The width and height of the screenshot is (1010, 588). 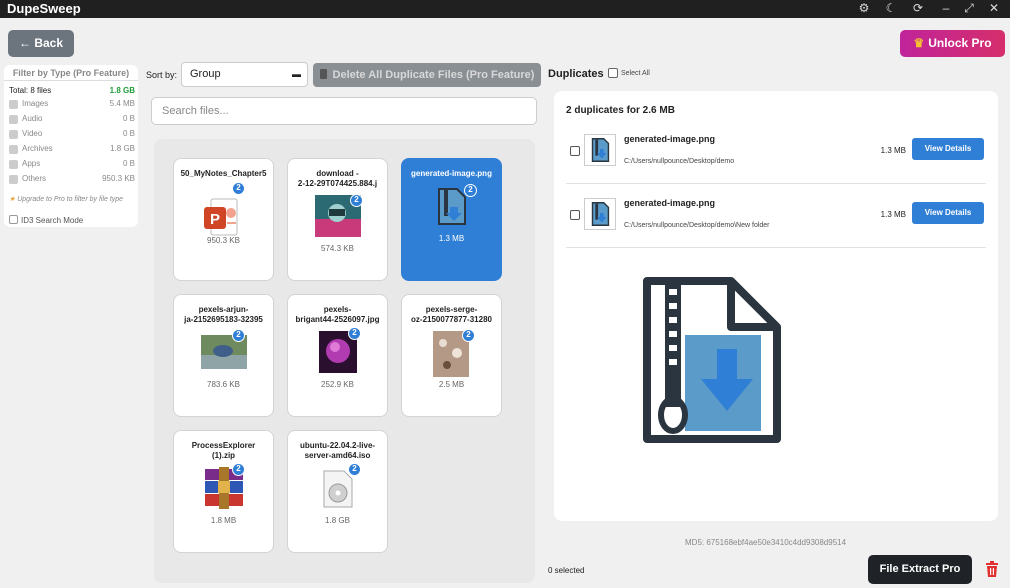 I want to click on file-size: 252.9 KB, so click(x=337, y=384).